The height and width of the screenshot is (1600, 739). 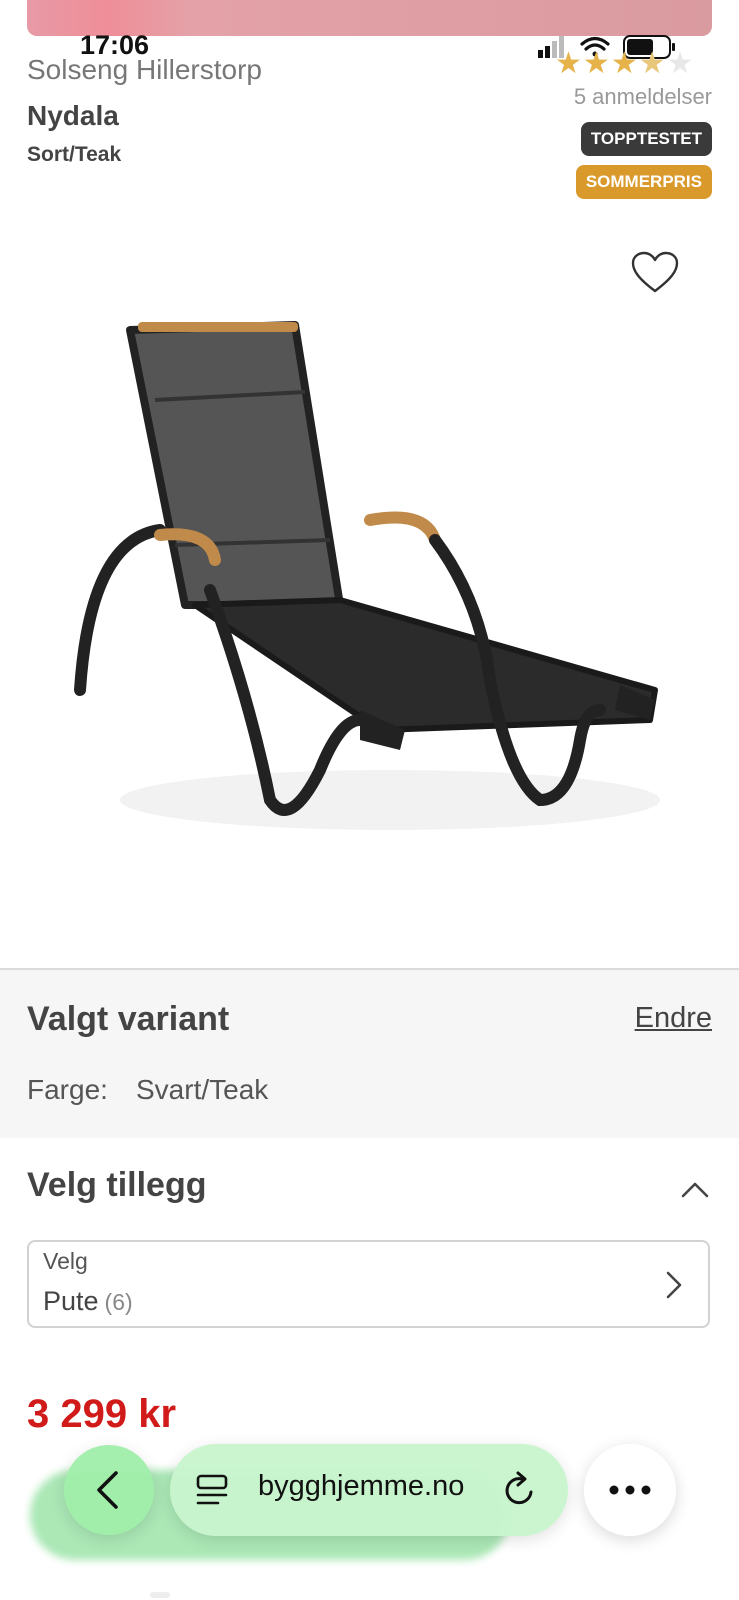 What do you see at coordinates (369, 1053) in the screenshot?
I see `selected-variant-section: Valgt variant Endre Farge: Svart/Teak` at bounding box center [369, 1053].